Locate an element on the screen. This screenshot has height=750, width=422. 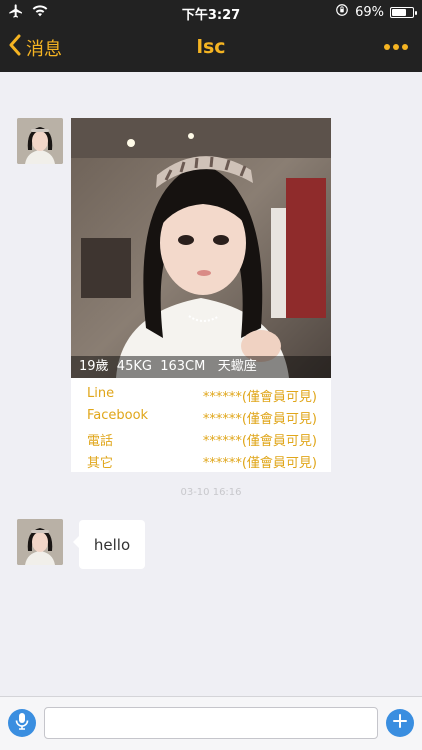
chat-title: lsc is located at coordinates (211, 47).